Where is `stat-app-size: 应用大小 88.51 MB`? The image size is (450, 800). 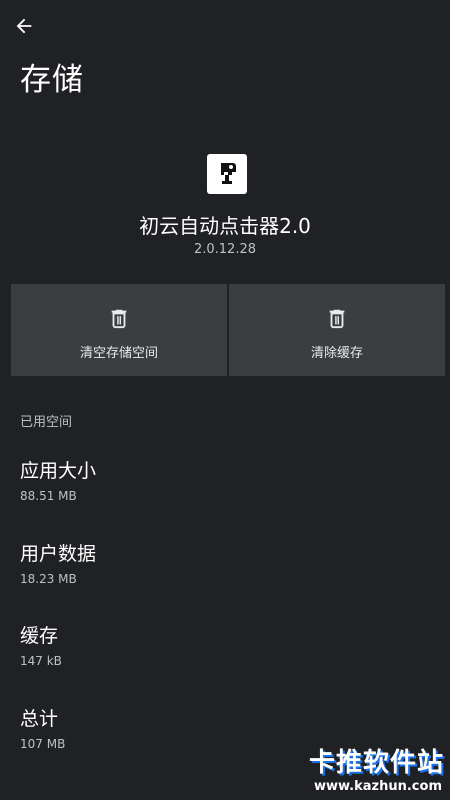 stat-app-size: 应用大小 88.51 MB is located at coordinates (220, 479).